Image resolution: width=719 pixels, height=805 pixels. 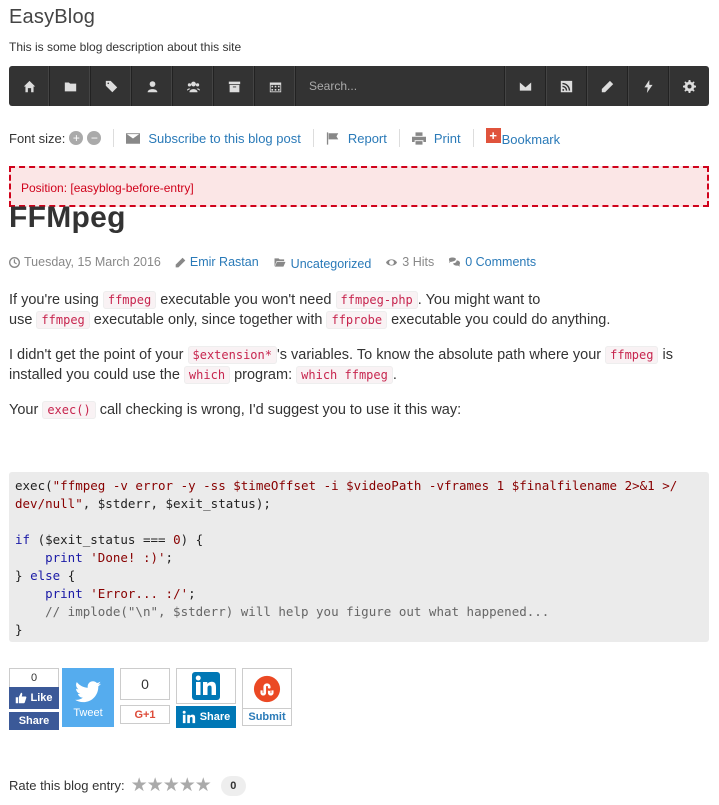 I want to click on post-comments: 0 Comments, so click(x=492, y=262).